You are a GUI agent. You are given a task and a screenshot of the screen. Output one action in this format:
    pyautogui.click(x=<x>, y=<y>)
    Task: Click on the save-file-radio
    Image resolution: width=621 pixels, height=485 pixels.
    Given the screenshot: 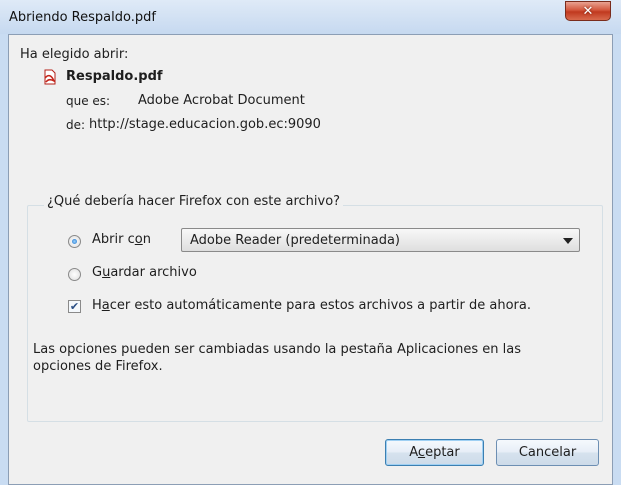 What is the action you would take?
    pyautogui.click(x=74, y=274)
    